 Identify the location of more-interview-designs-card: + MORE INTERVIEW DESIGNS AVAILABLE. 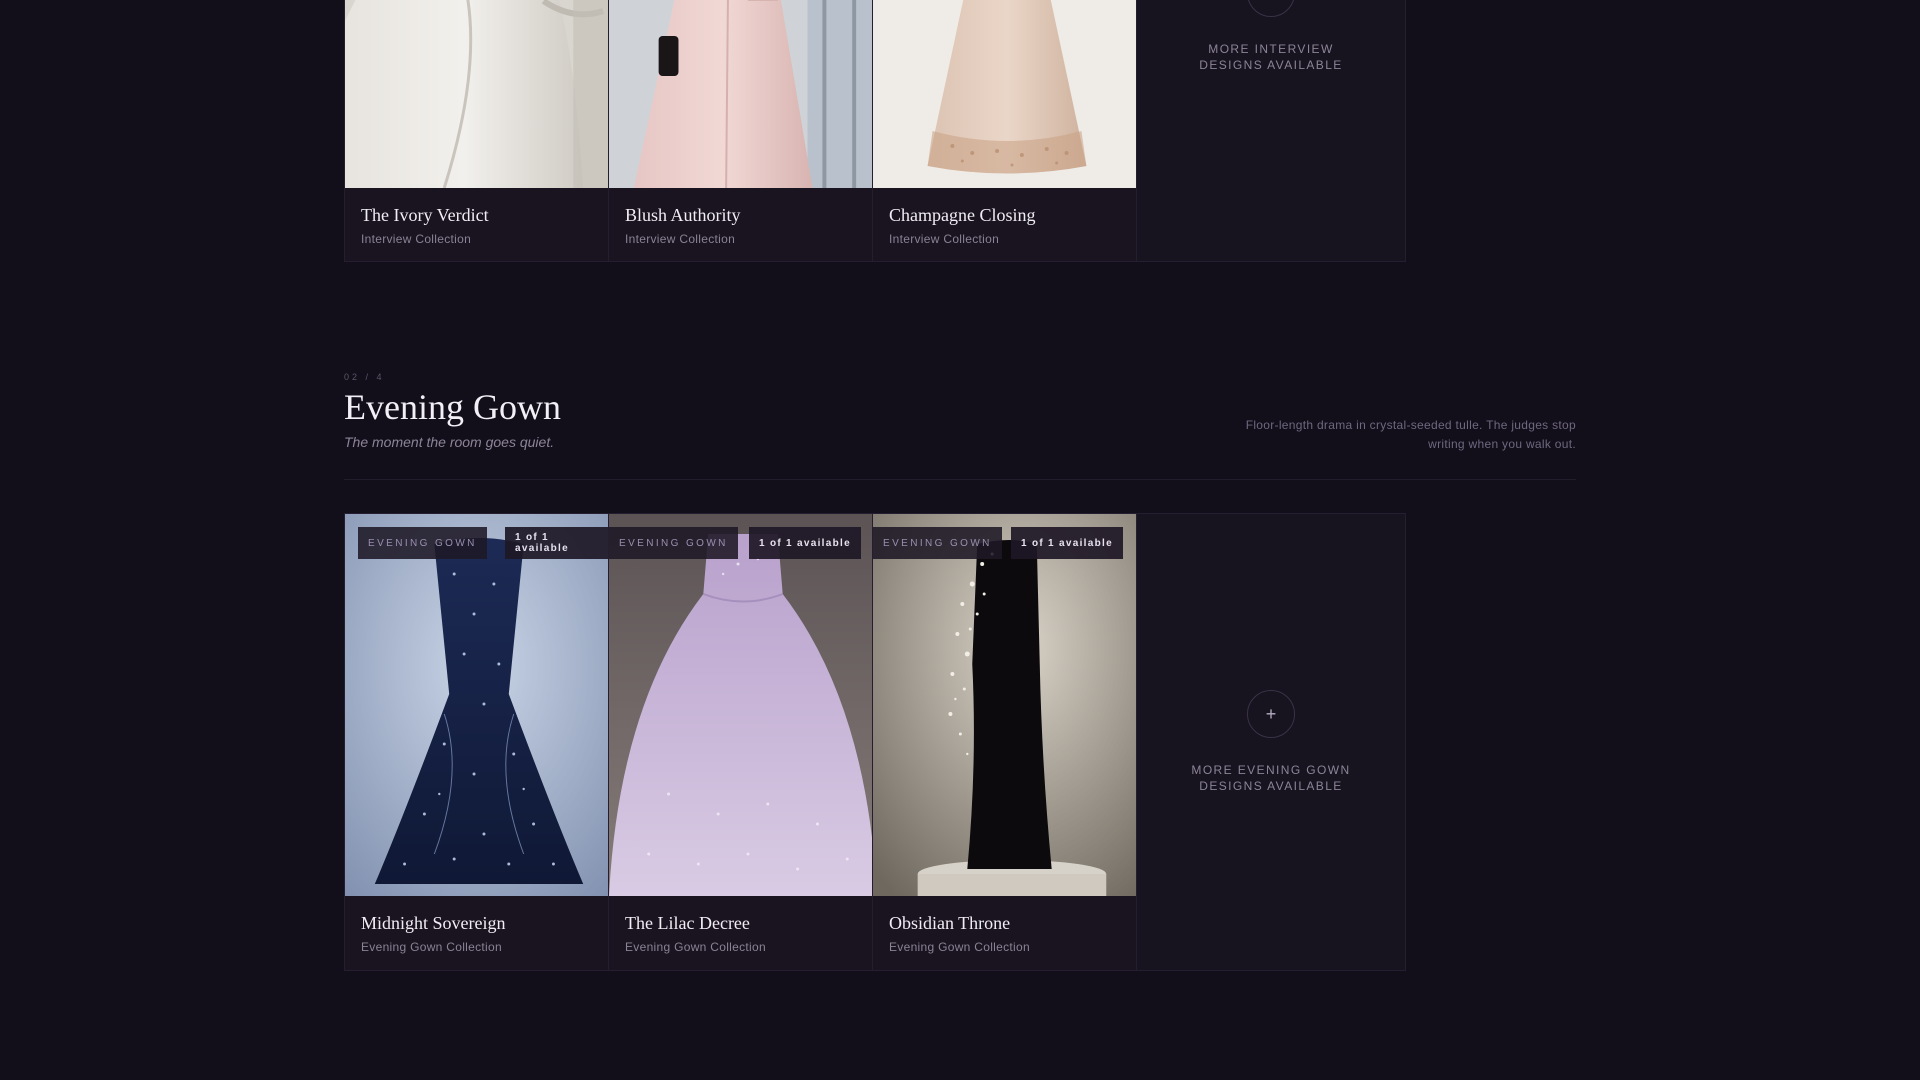
(1271, 131).